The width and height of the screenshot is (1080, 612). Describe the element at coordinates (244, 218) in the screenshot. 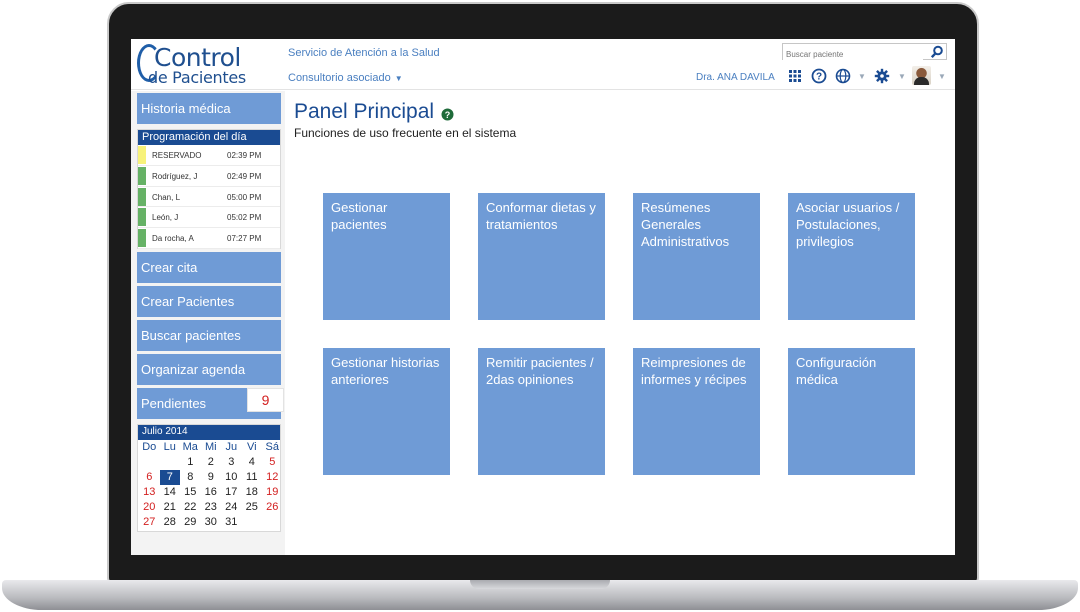

I see `appointment-time: 05:02 PM` at that location.